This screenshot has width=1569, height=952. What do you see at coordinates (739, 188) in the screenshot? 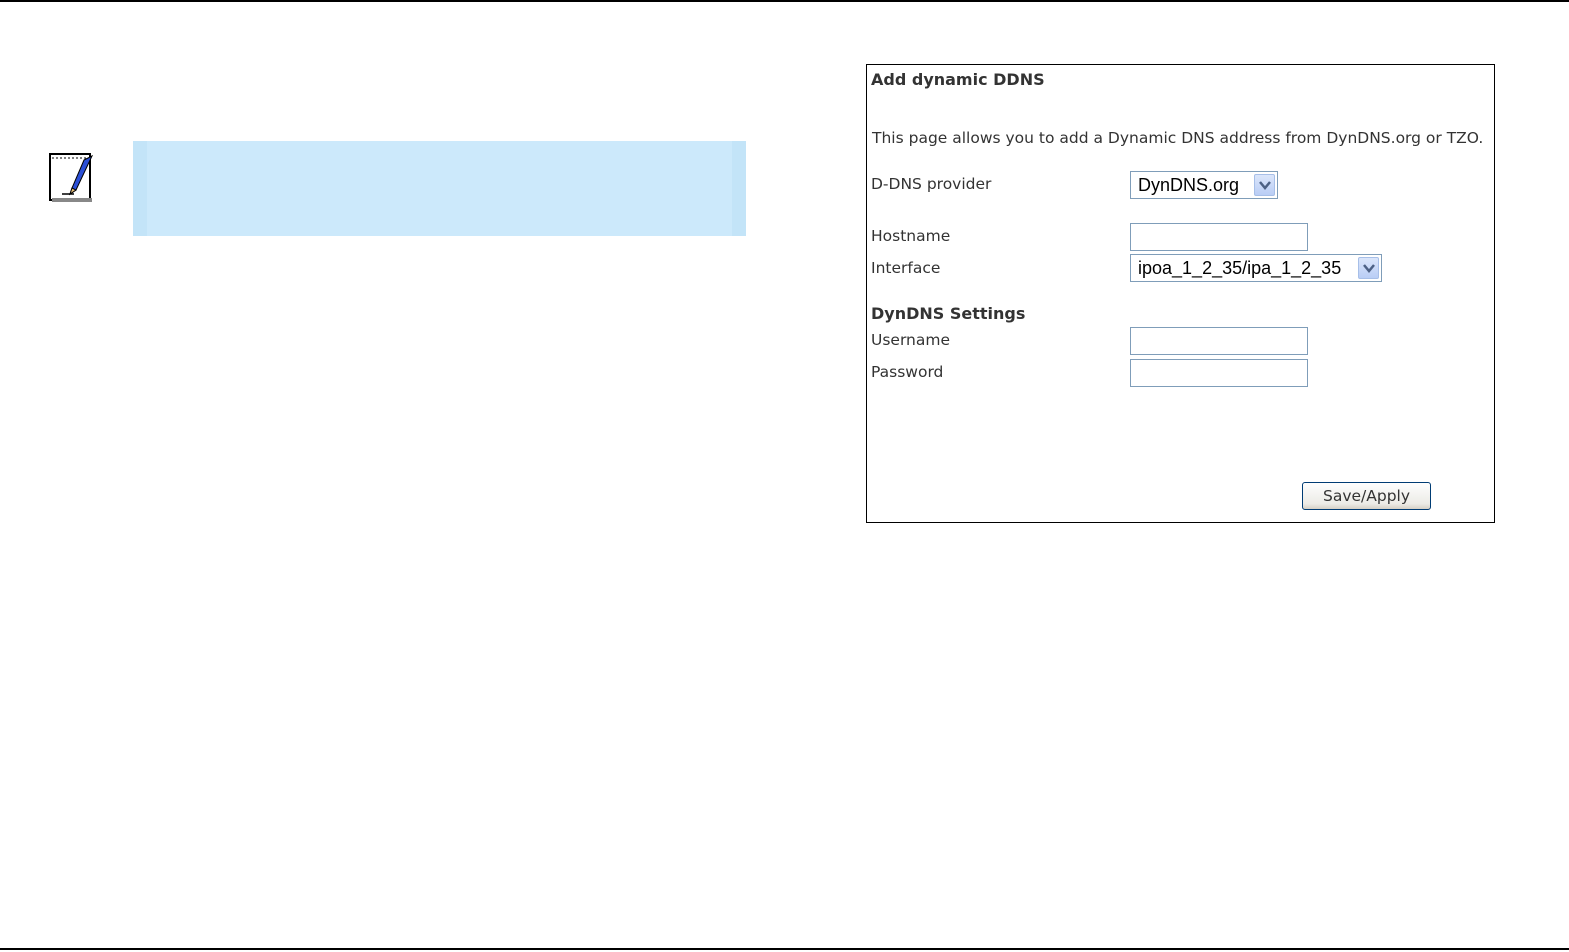
I see `note-box-right-stripe` at bounding box center [739, 188].